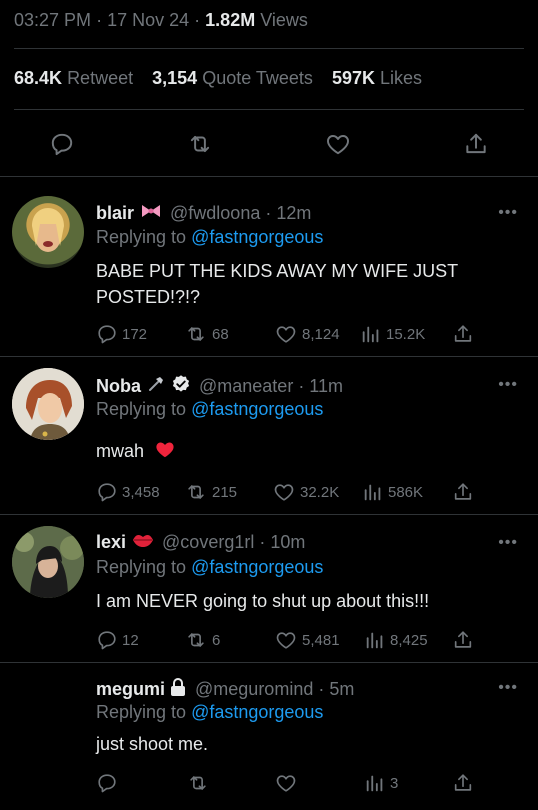  Describe the element at coordinates (148, 20) in the screenshot. I see `tweet-date: 17 Nov 24` at that location.